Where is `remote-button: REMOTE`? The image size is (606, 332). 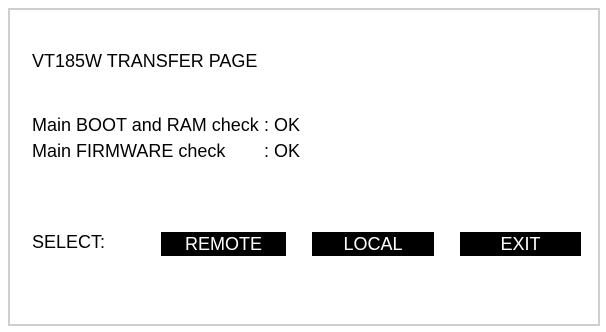
remote-button: REMOTE is located at coordinates (223, 244).